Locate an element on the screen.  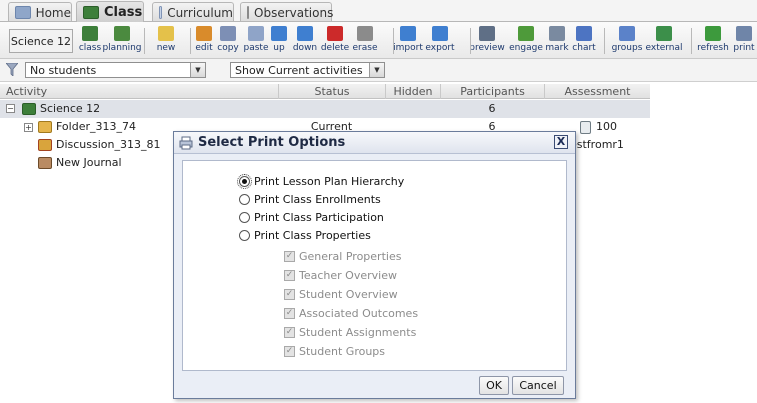
export-button: export is located at coordinates (440, 41).